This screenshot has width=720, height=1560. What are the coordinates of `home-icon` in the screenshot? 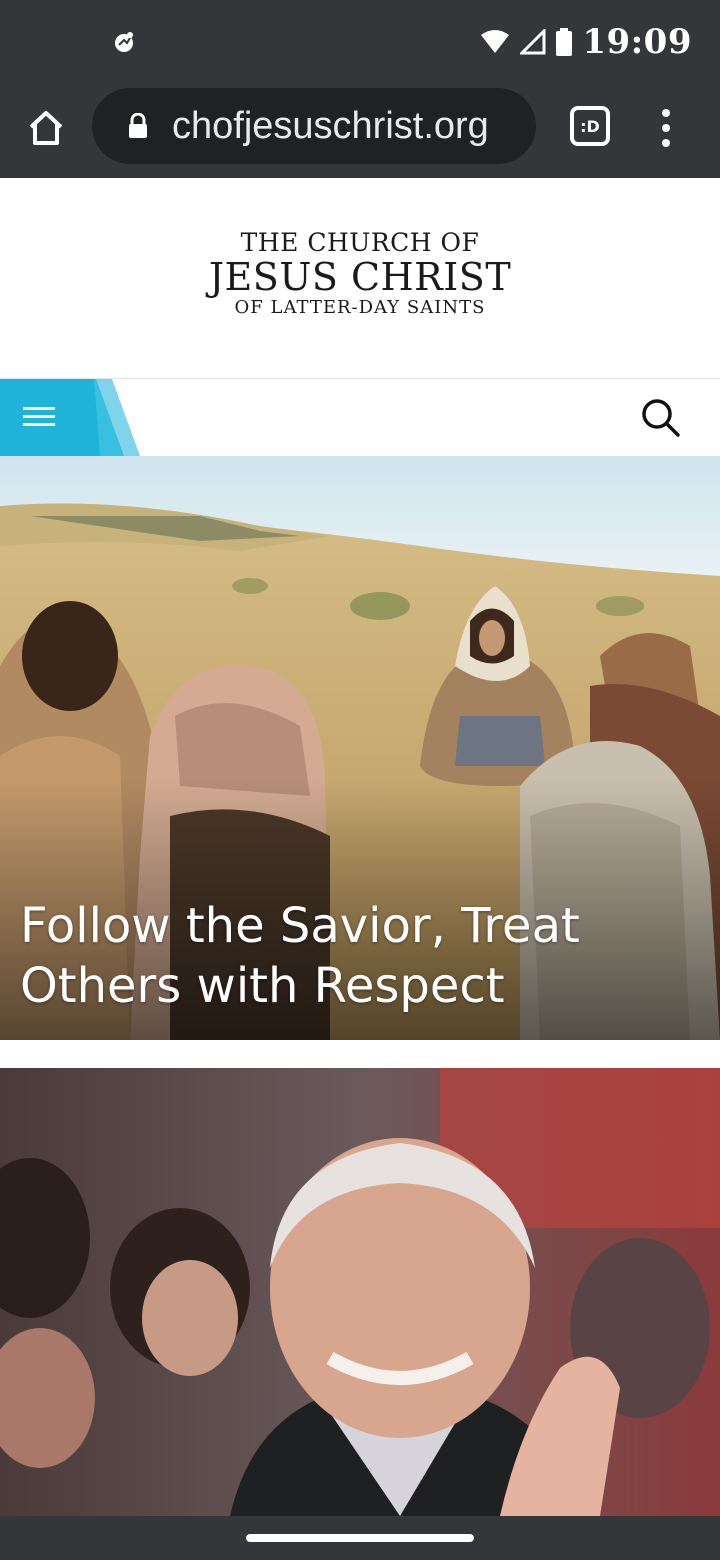 It's located at (46, 128).